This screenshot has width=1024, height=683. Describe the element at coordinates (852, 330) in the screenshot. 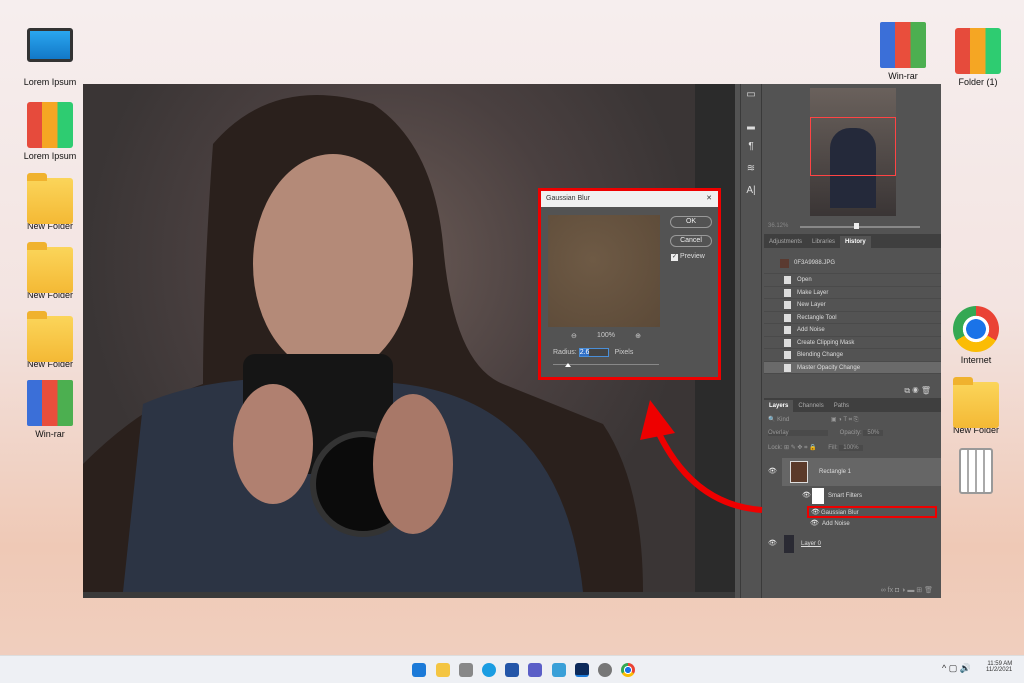

I see `history-item: Add Noise` at that location.